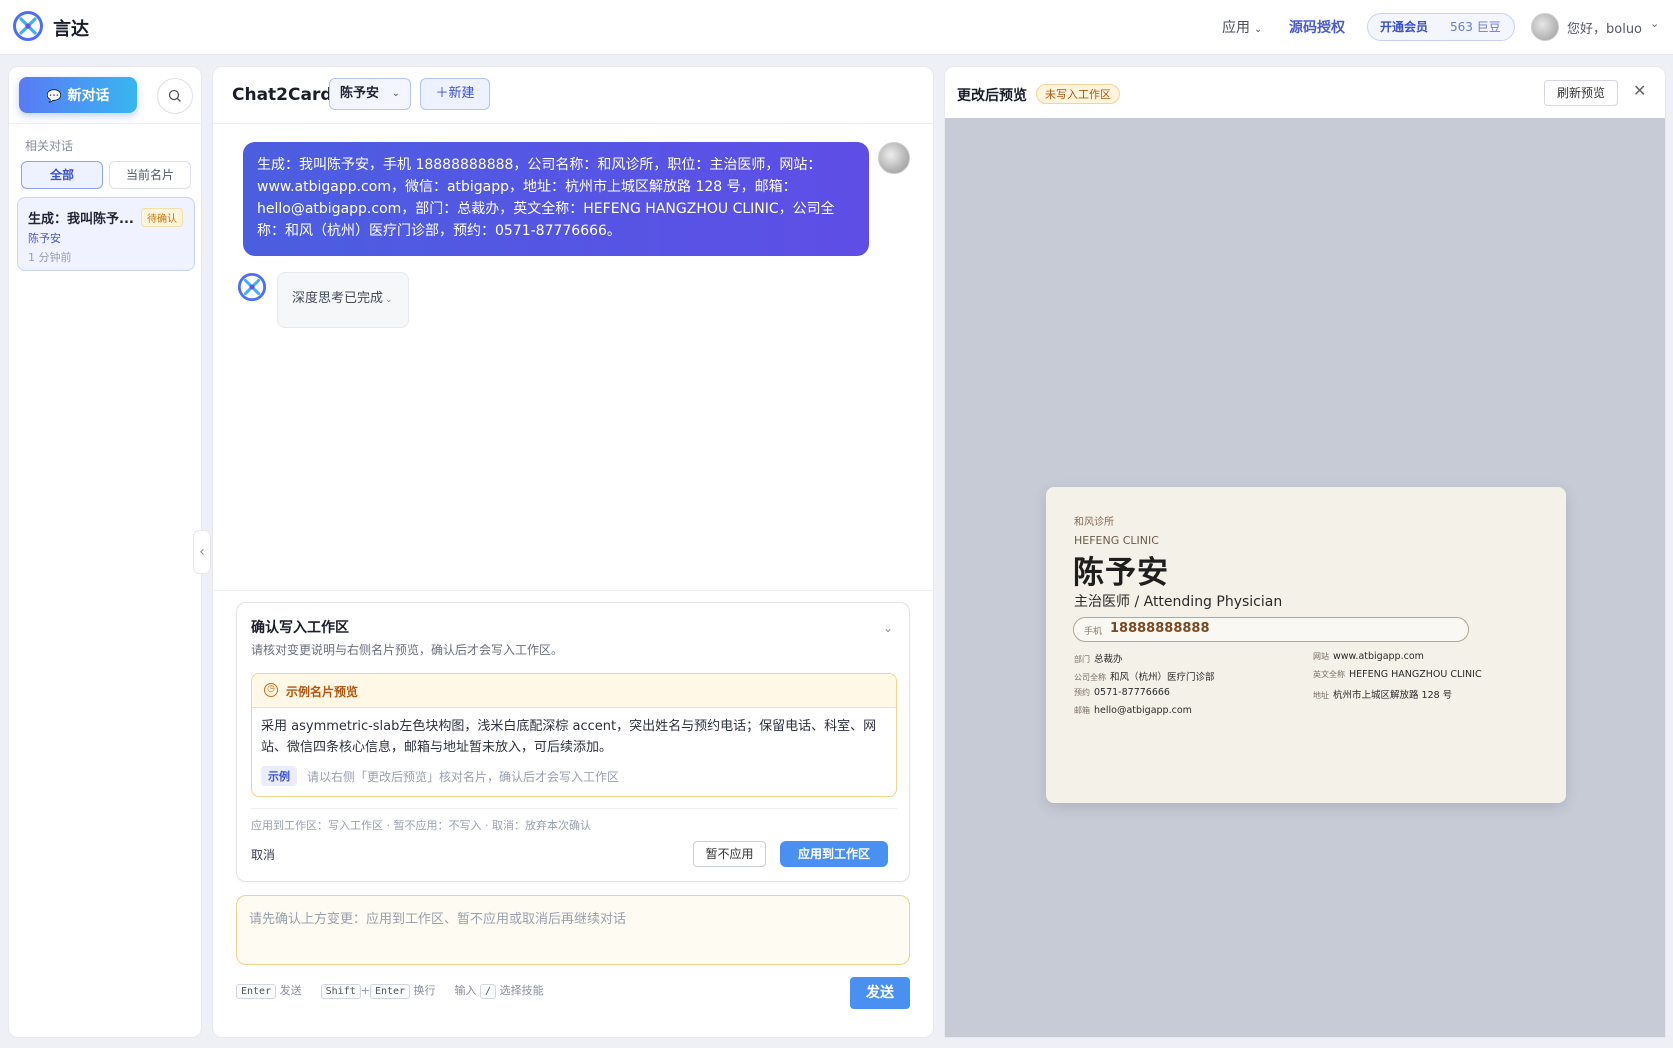 Image resolution: width=1673 pixels, height=1048 pixels. What do you see at coordinates (62, 175) in the screenshot?
I see `filter-all-tab: 全部` at bounding box center [62, 175].